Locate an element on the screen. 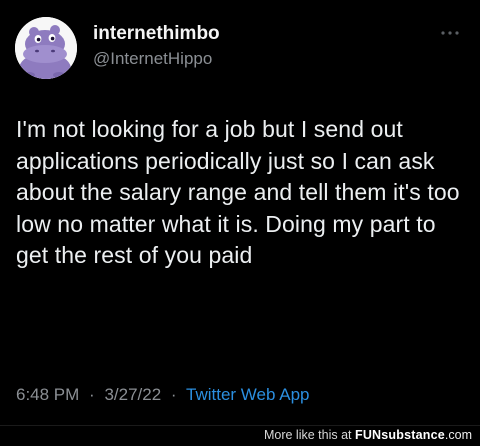  user-handle: @InternetHippo is located at coordinates (156, 59).